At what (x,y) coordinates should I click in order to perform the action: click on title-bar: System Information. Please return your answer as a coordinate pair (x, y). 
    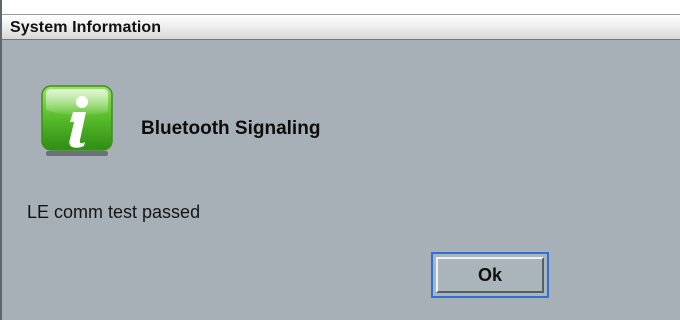
    Looking at the image, I should click on (341, 27).